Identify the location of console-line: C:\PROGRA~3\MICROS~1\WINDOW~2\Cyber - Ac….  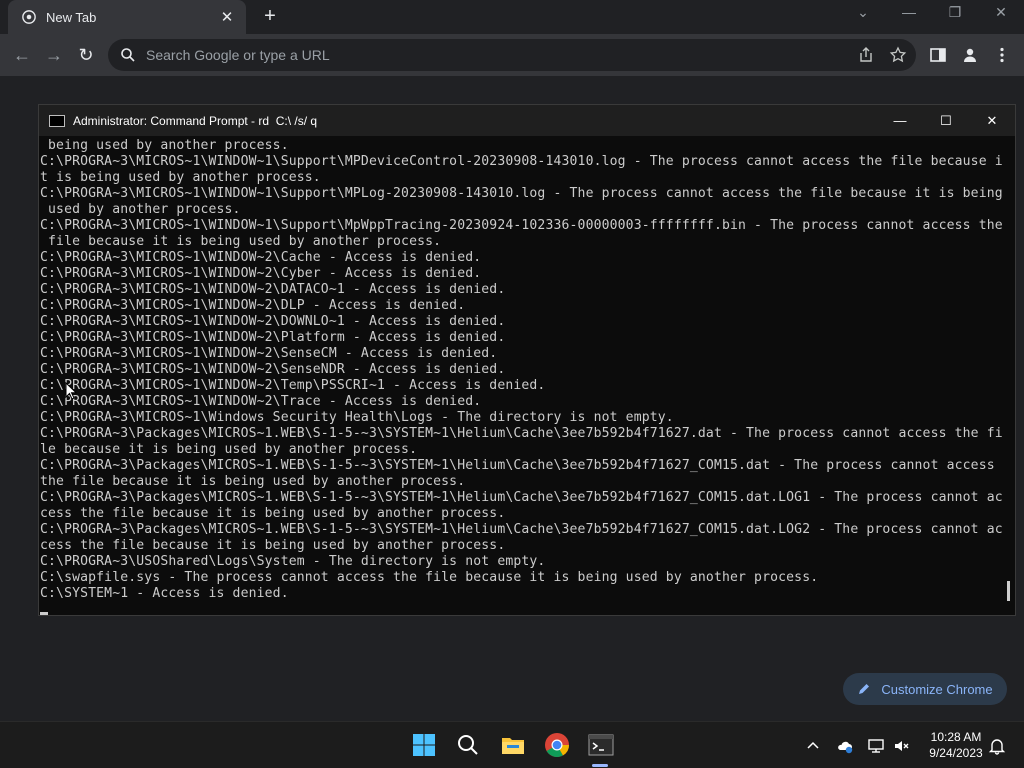
(261, 273).